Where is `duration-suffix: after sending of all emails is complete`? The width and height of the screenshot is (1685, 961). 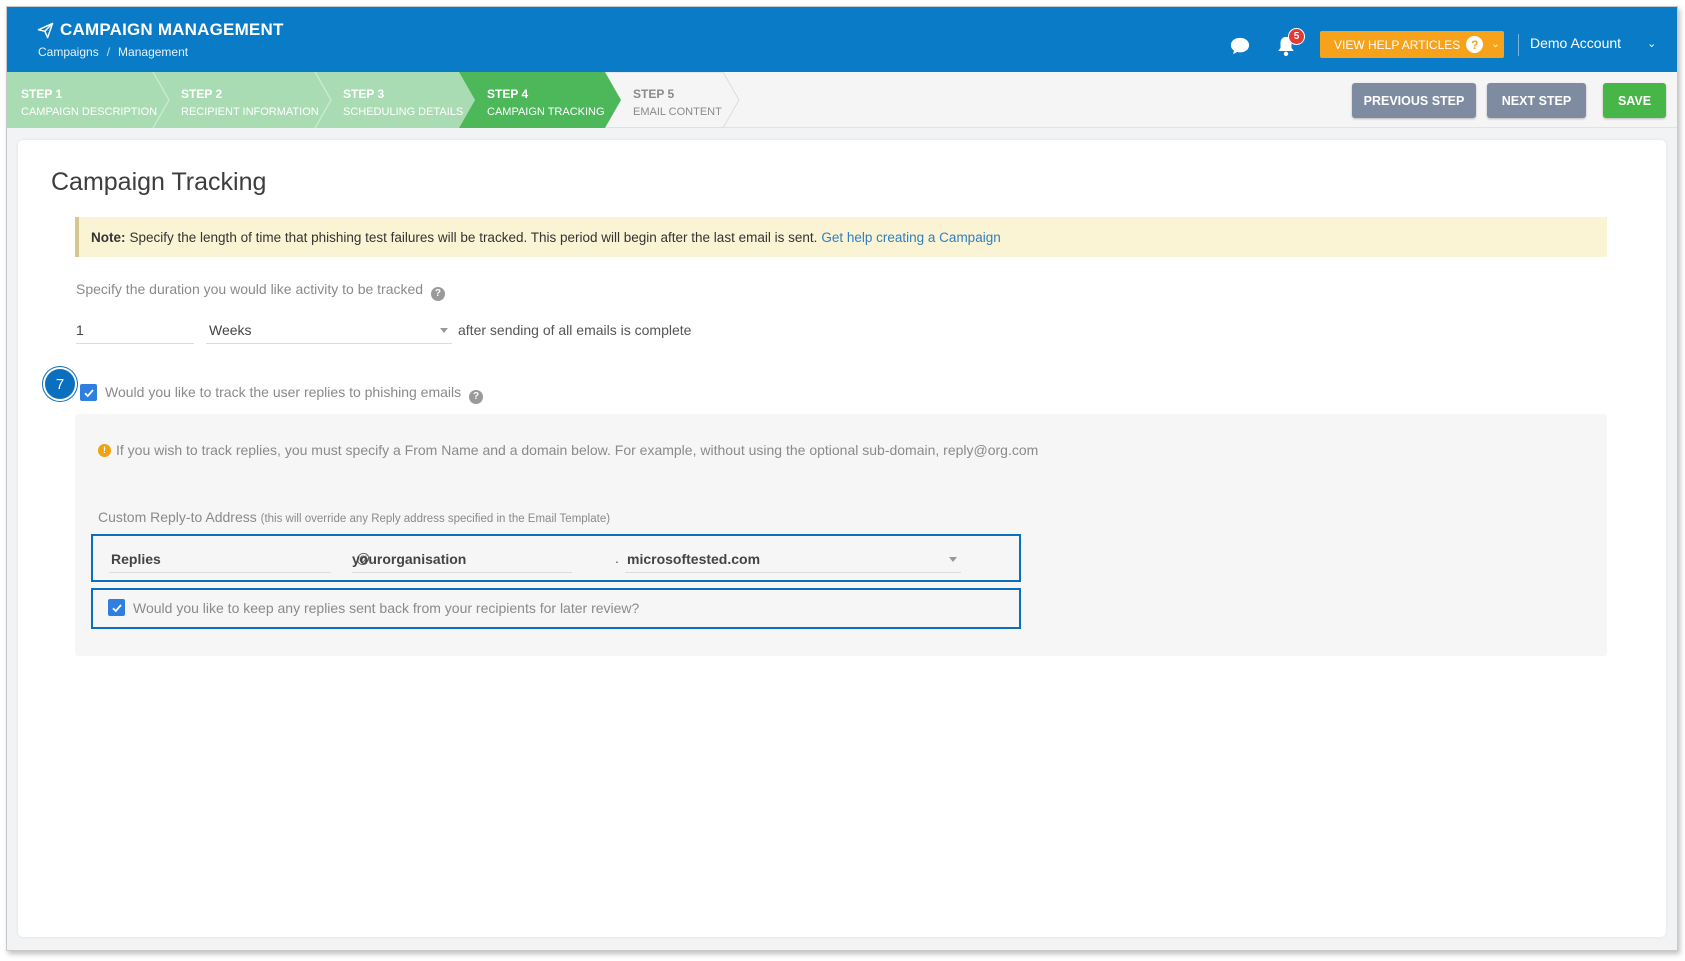 duration-suffix: after sending of all emails is complete is located at coordinates (575, 330).